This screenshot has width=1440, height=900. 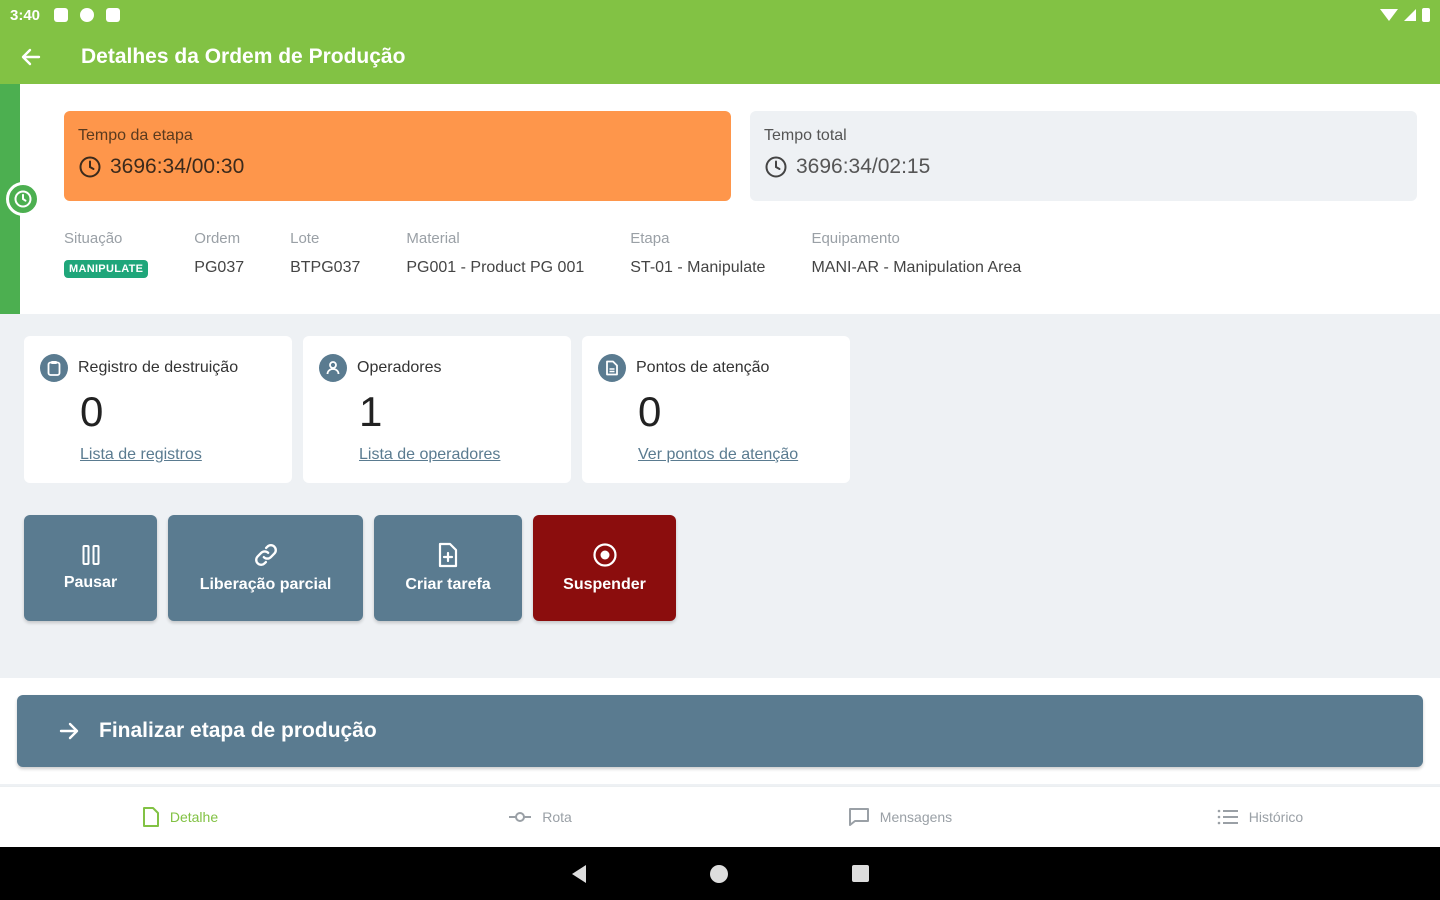 What do you see at coordinates (238, 730) in the screenshot?
I see `finalize-label: Finalizar etapa de produção` at bounding box center [238, 730].